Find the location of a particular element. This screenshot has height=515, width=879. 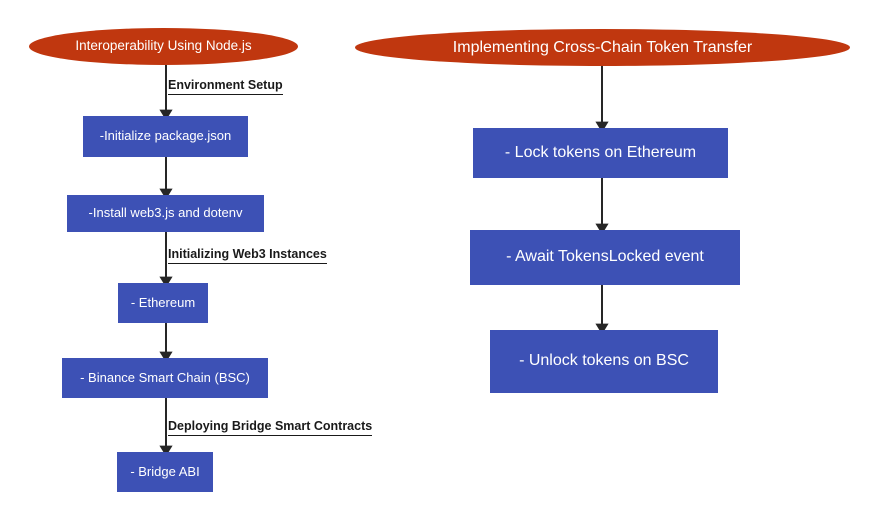

process-node-init-package-json: -Initialize package.json is located at coordinates (165, 136).